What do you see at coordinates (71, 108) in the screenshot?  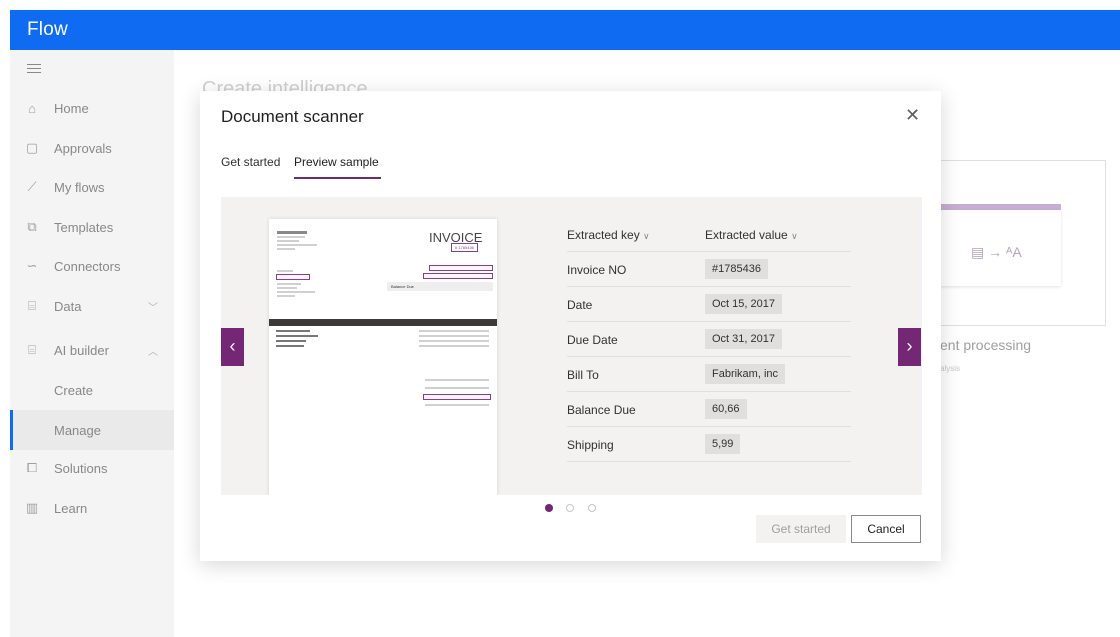 I see `sidebar-item-label: Home` at bounding box center [71, 108].